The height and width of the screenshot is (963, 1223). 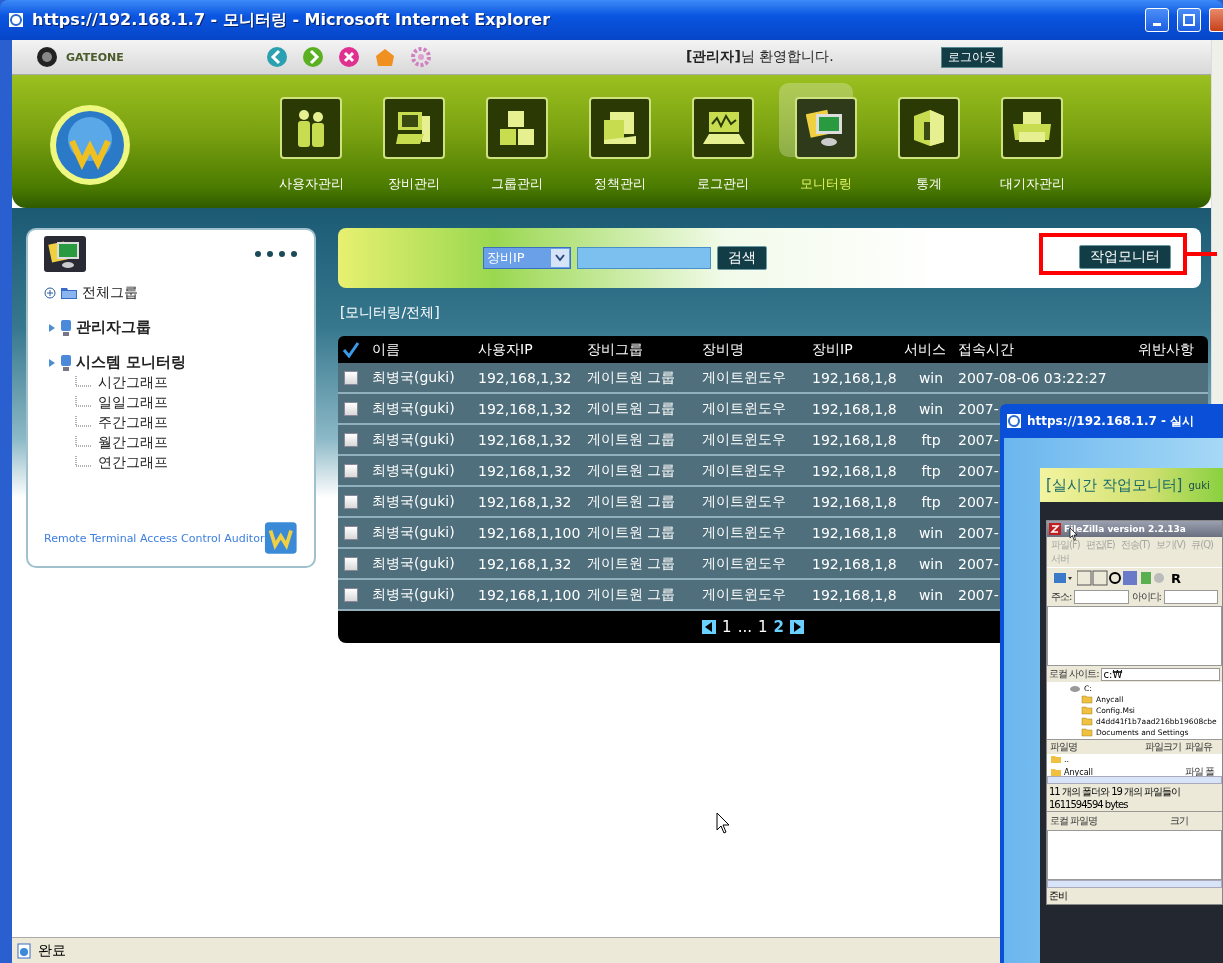 What do you see at coordinates (277, 57) in the screenshot?
I see `back-icon` at bounding box center [277, 57].